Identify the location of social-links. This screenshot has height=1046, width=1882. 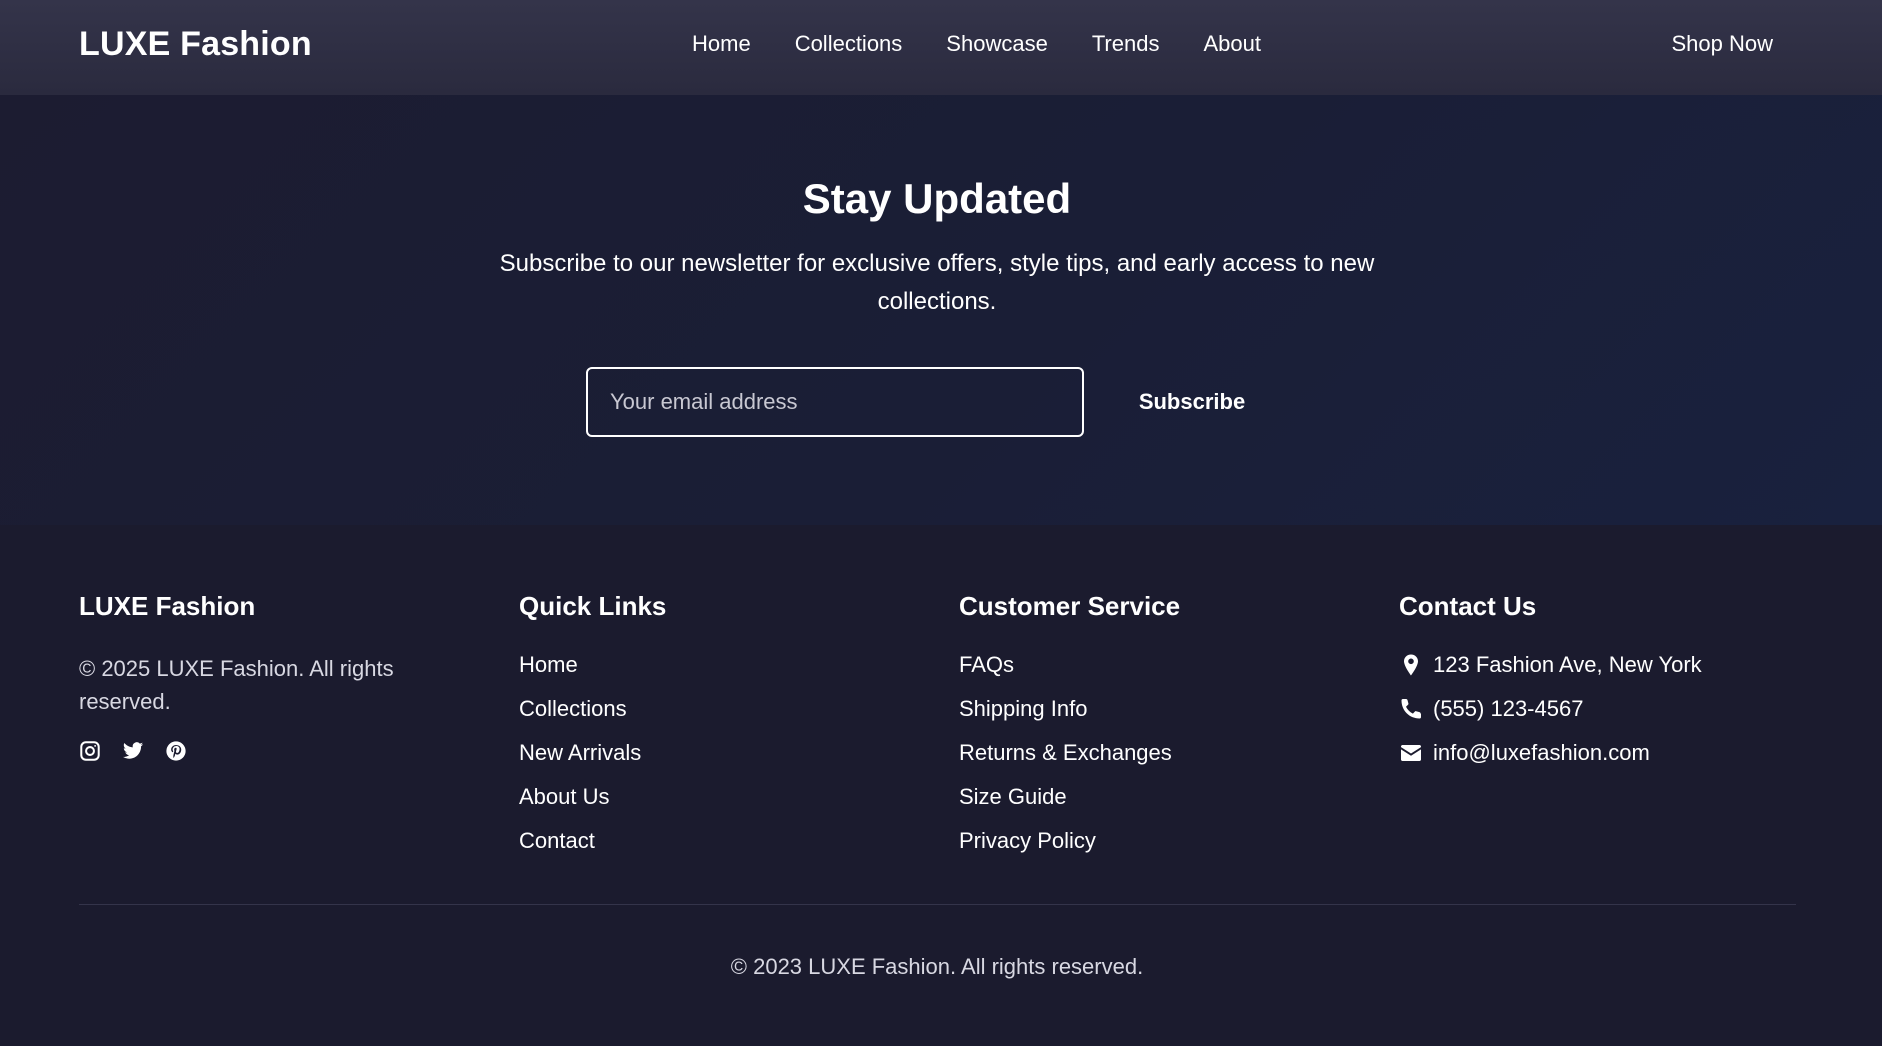
(259, 751).